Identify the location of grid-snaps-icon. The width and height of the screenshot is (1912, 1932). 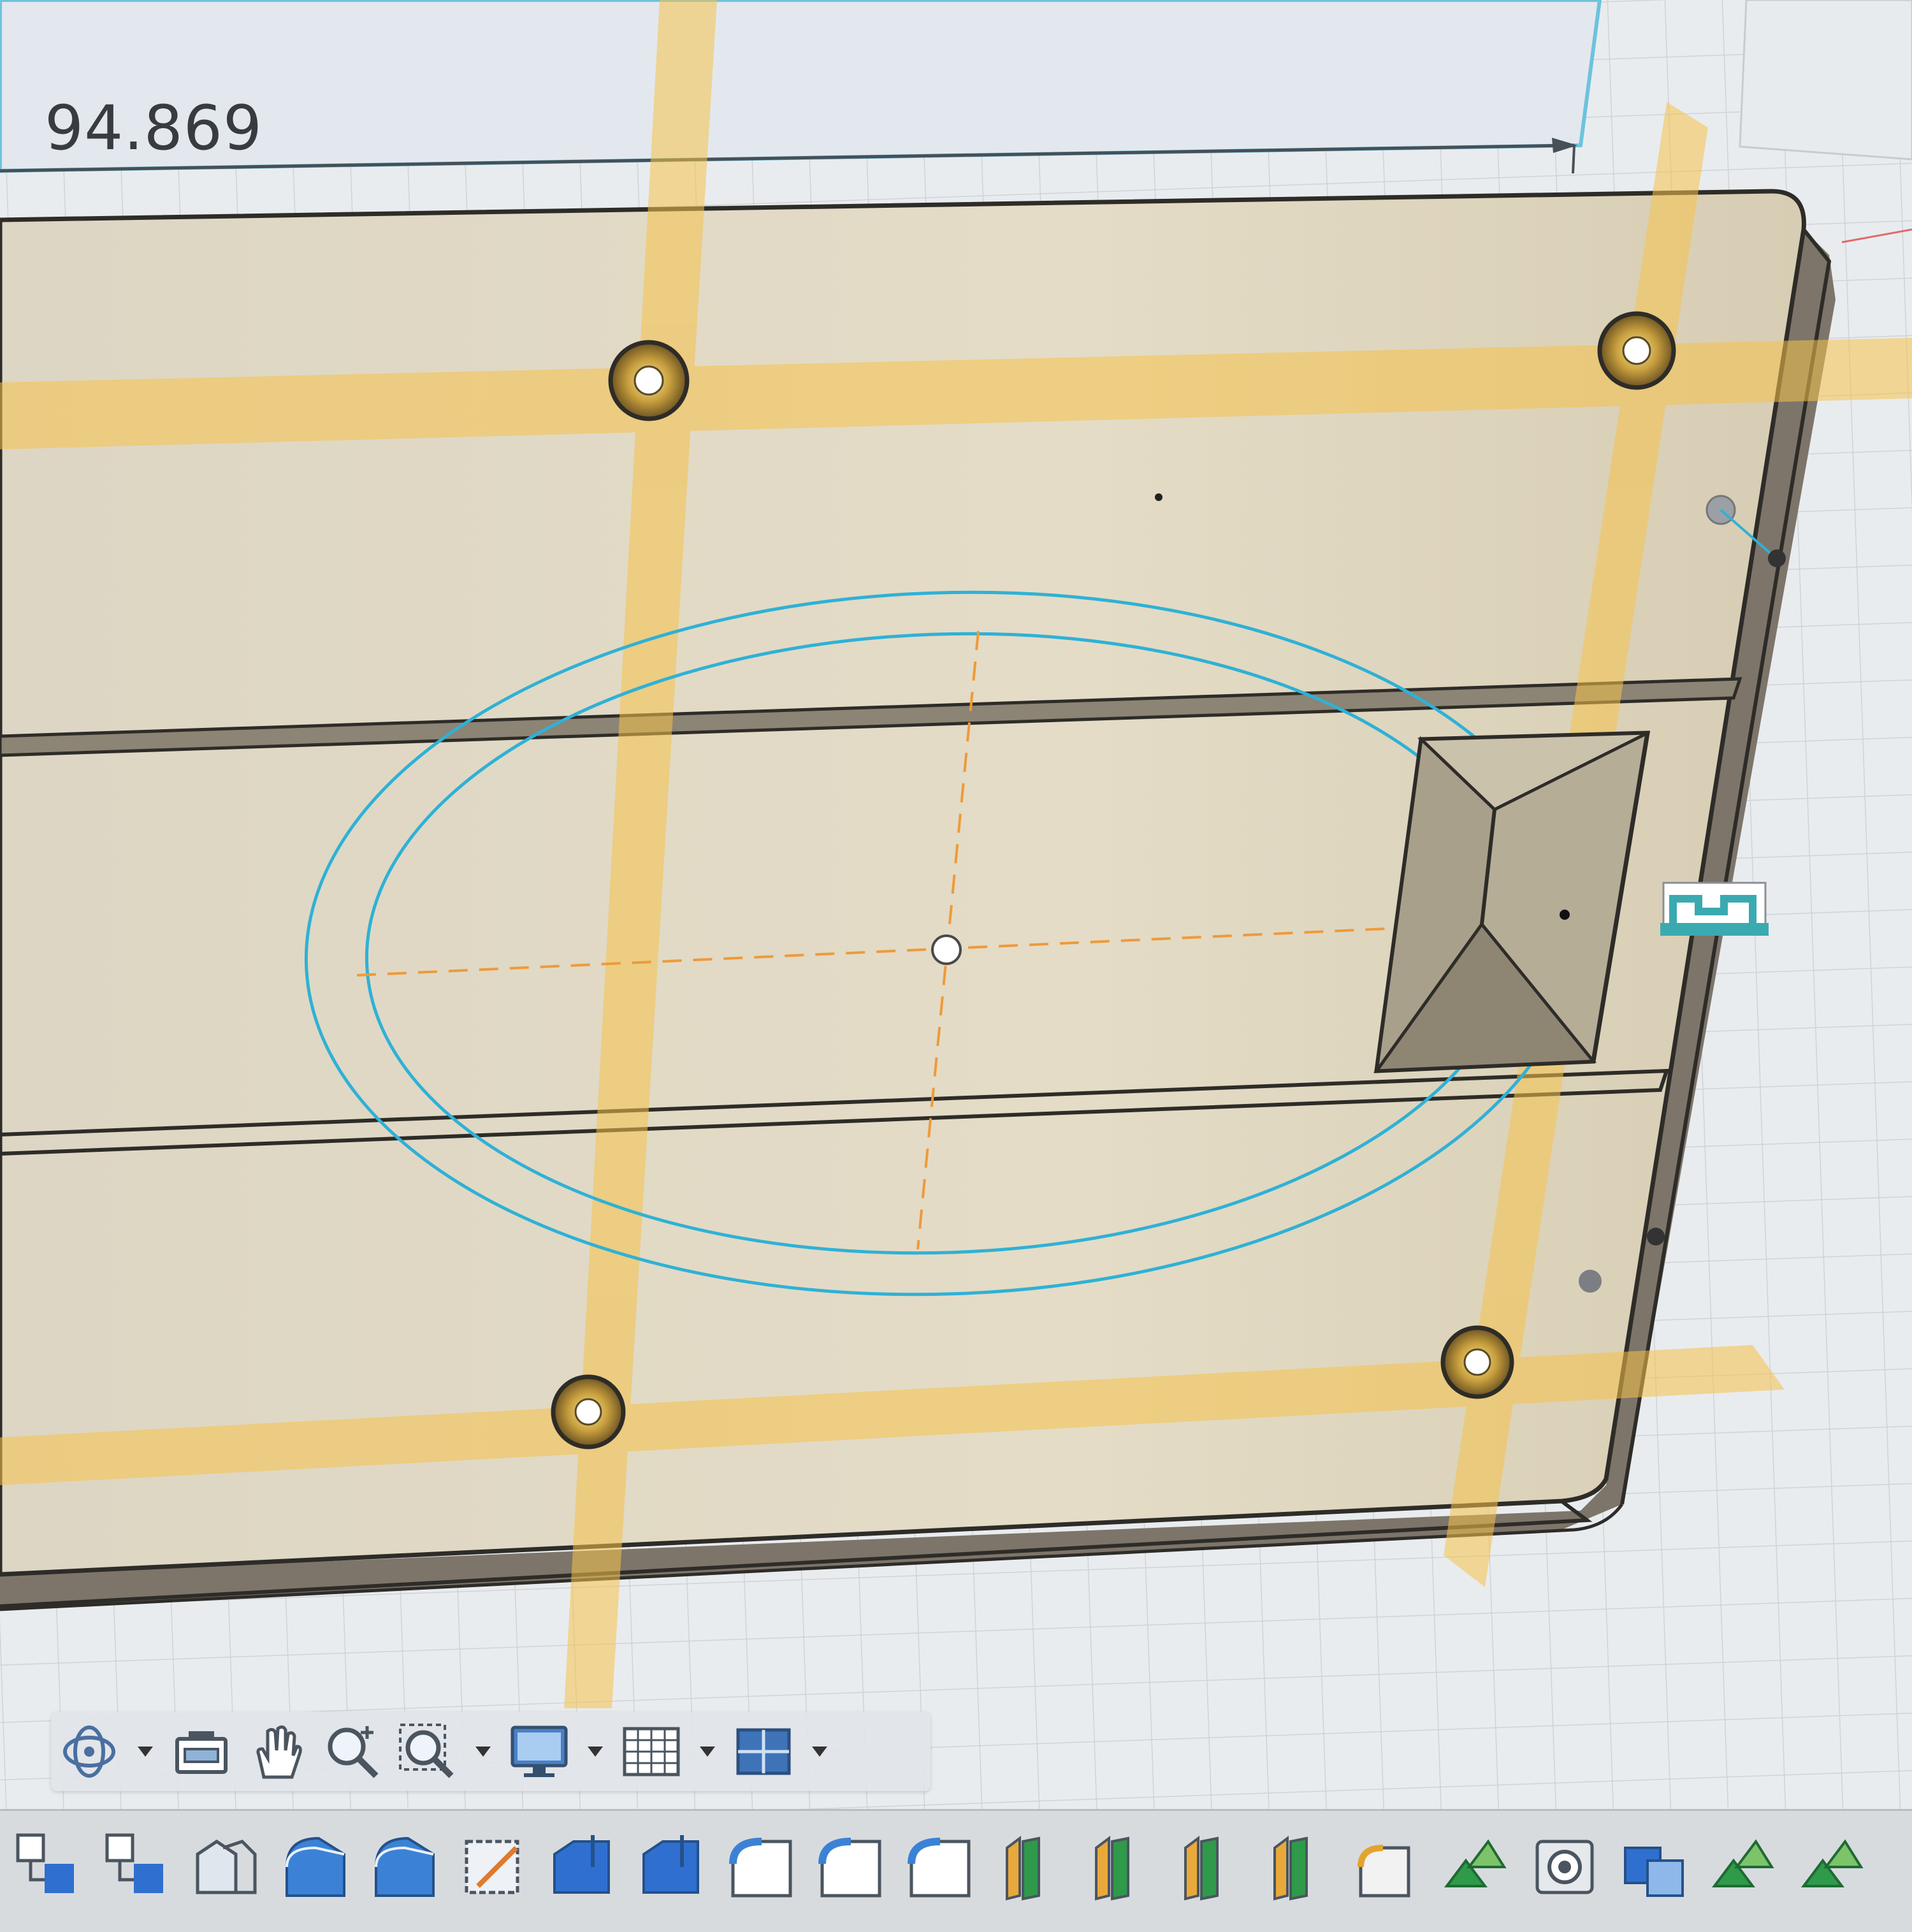
(651, 1751).